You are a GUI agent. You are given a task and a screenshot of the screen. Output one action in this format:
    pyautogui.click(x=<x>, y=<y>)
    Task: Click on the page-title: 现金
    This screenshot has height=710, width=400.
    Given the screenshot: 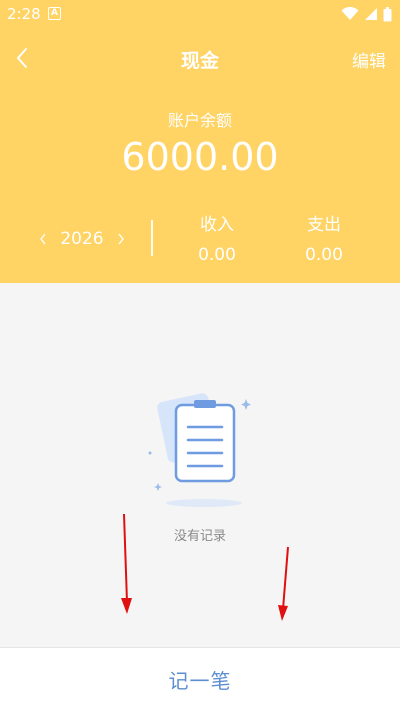 What is the action you would take?
    pyautogui.click(x=199, y=61)
    